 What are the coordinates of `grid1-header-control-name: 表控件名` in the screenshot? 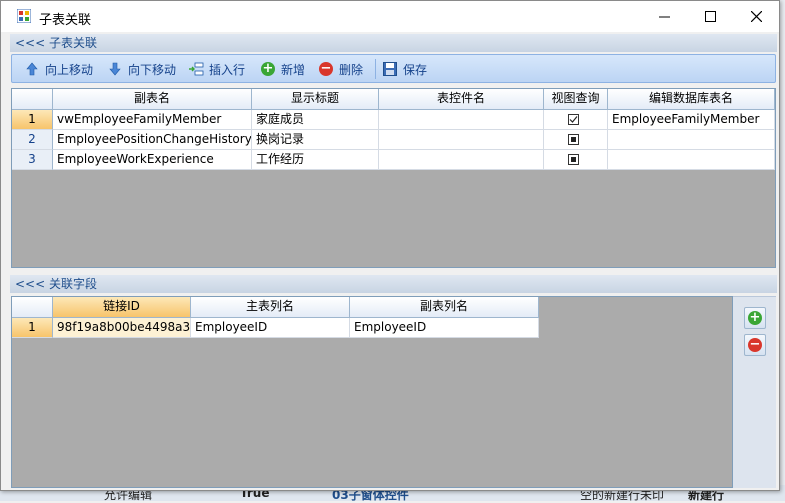 It's located at (461, 99).